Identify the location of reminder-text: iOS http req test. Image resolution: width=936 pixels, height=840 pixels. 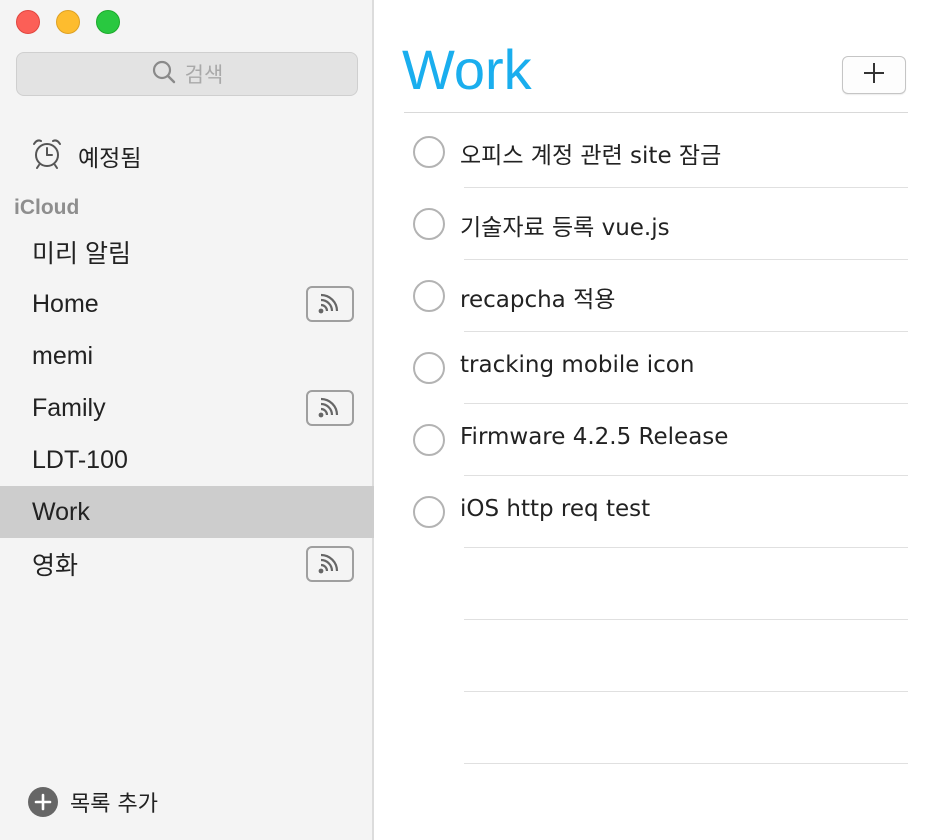
(555, 509).